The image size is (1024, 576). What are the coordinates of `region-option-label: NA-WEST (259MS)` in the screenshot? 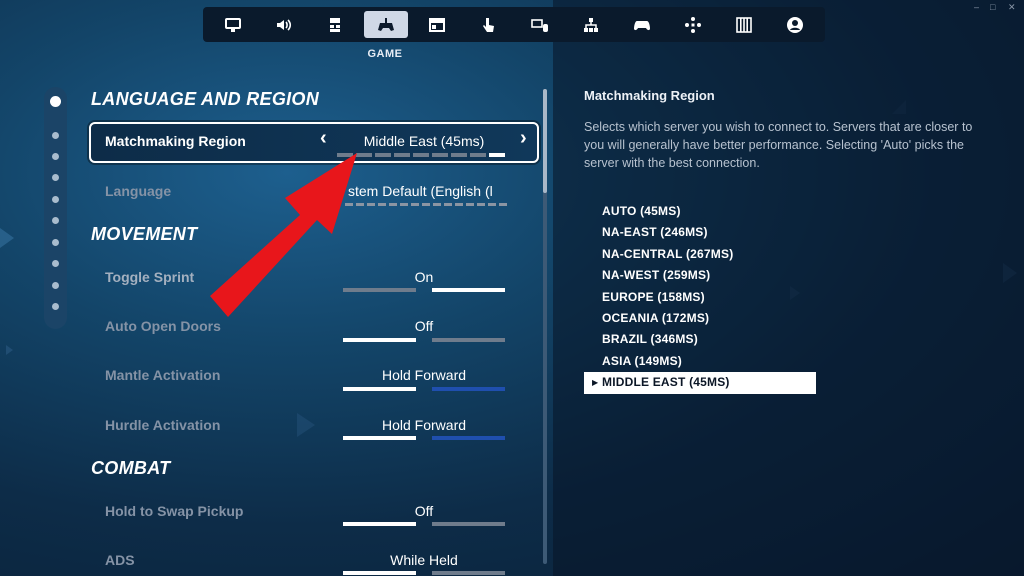 It's located at (656, 275).